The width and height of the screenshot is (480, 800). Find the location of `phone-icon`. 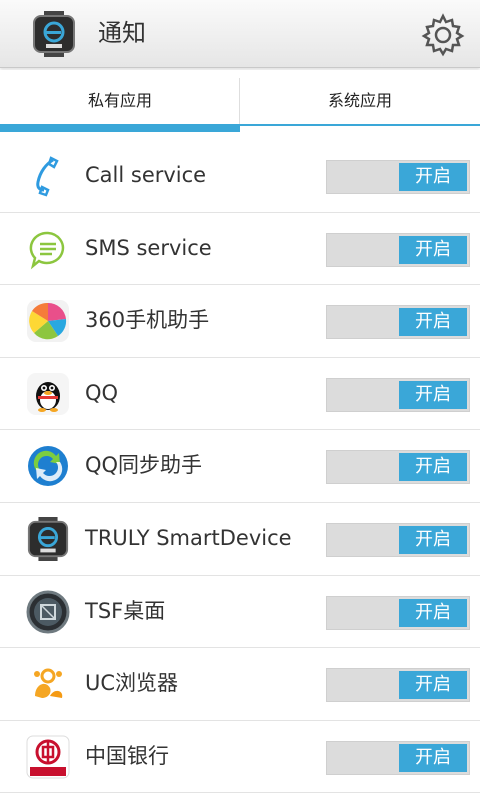

phone-icon is located at coordinates (47, 176).